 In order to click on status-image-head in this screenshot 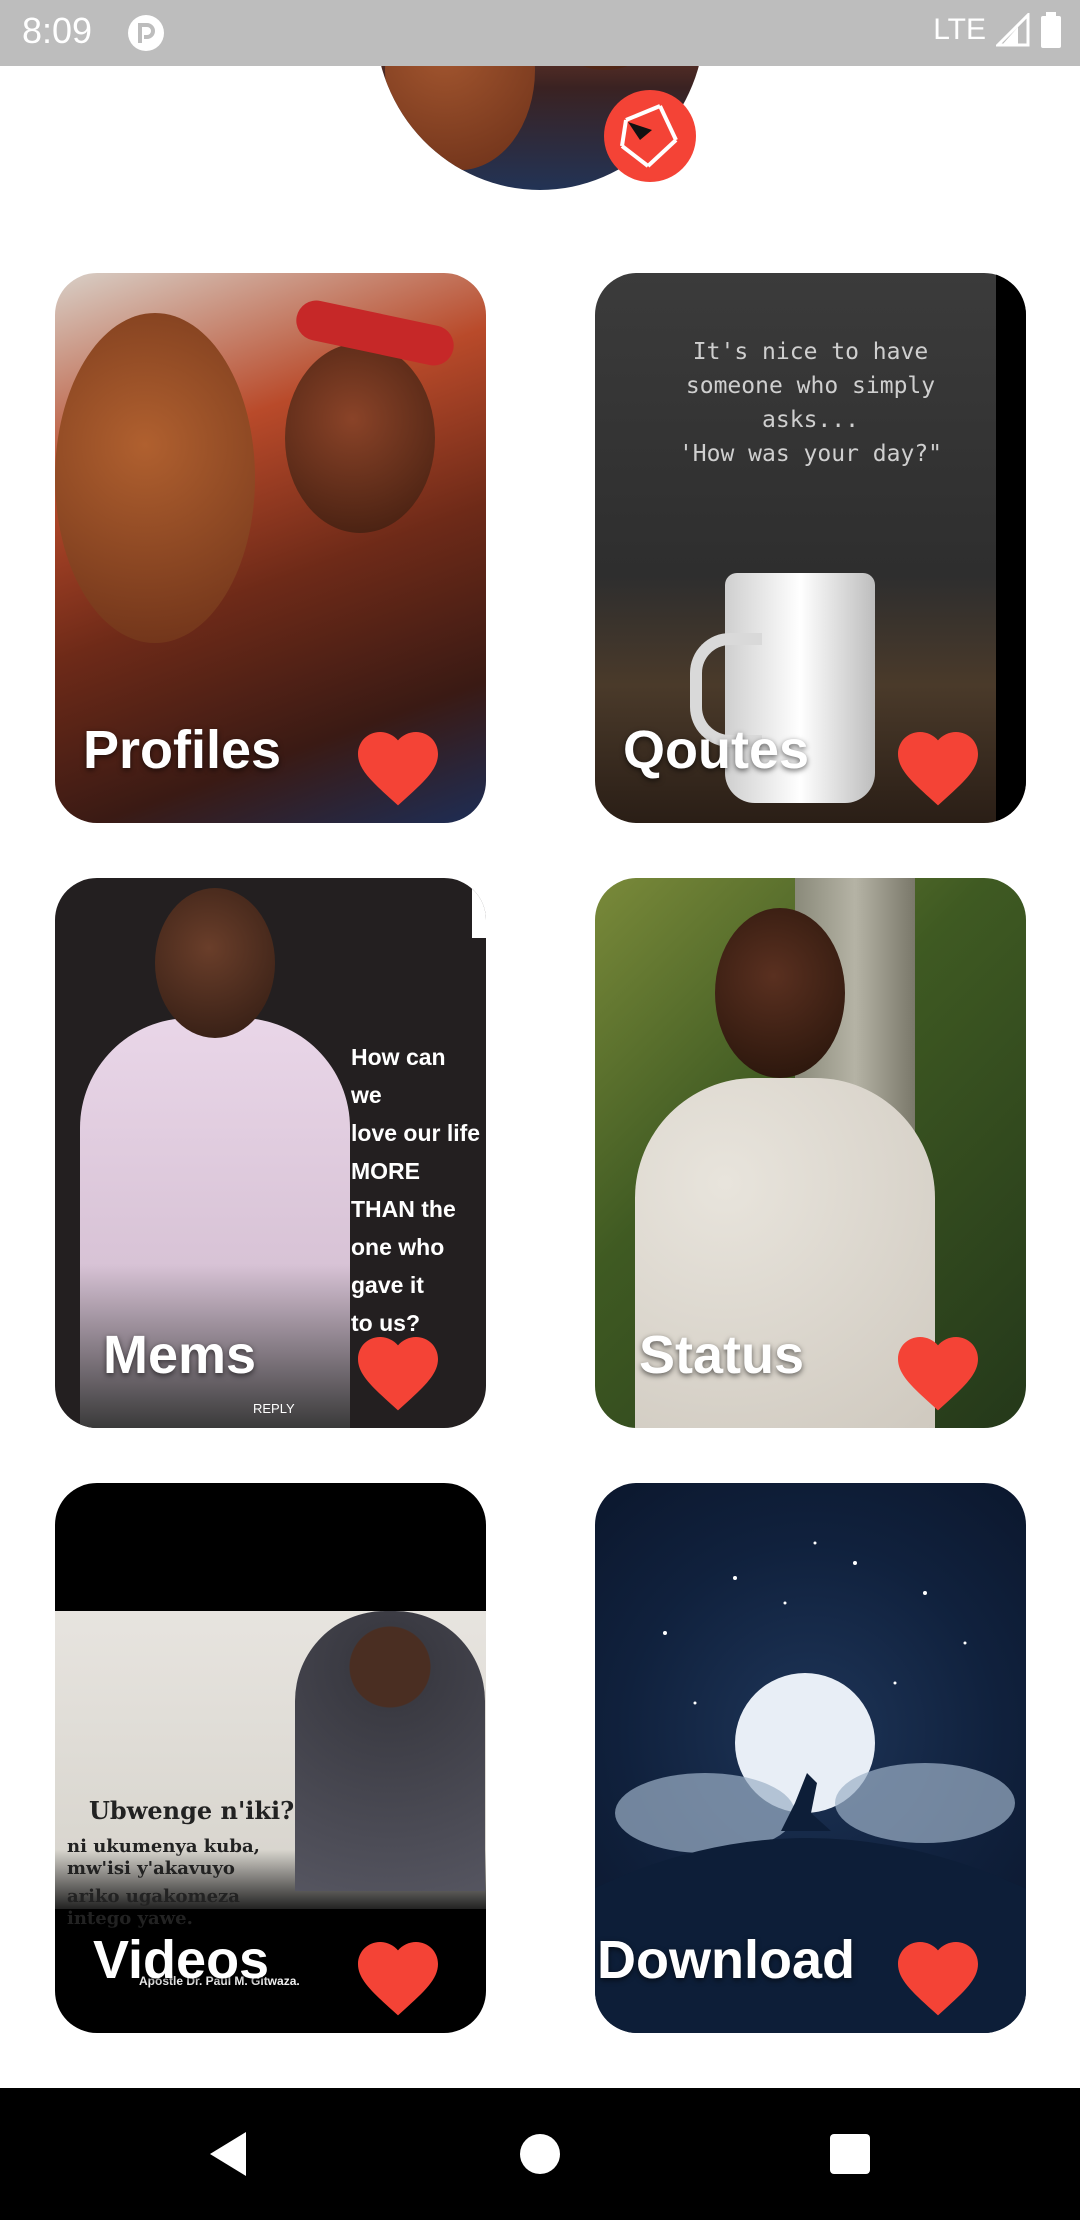, I will do `click(780, 993)`.